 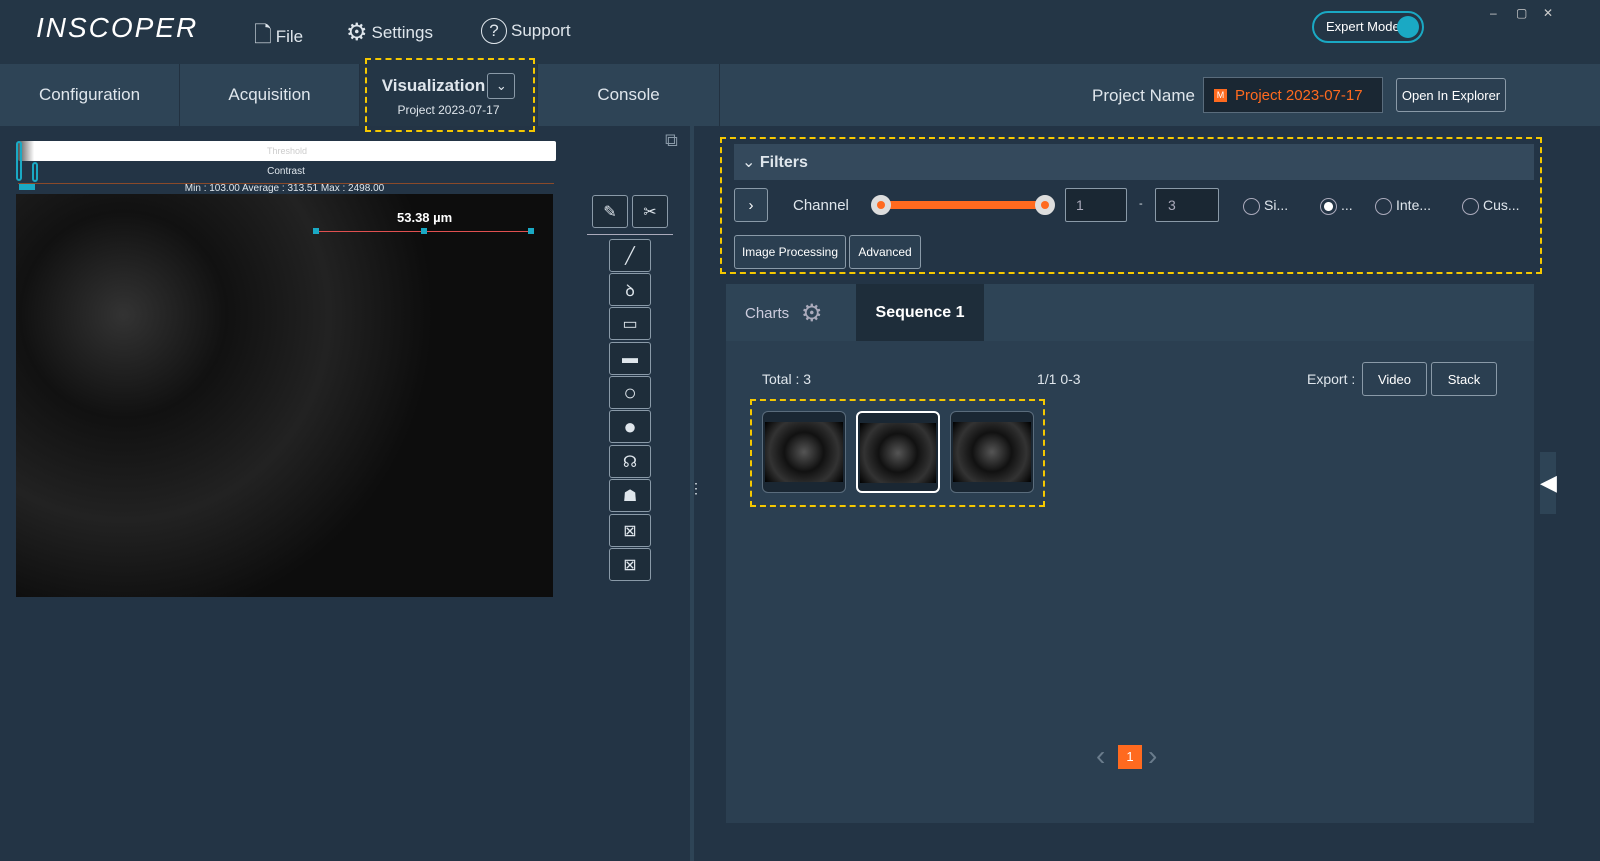 I want to click on channel-label: Channel, so click(x=821, y=205).